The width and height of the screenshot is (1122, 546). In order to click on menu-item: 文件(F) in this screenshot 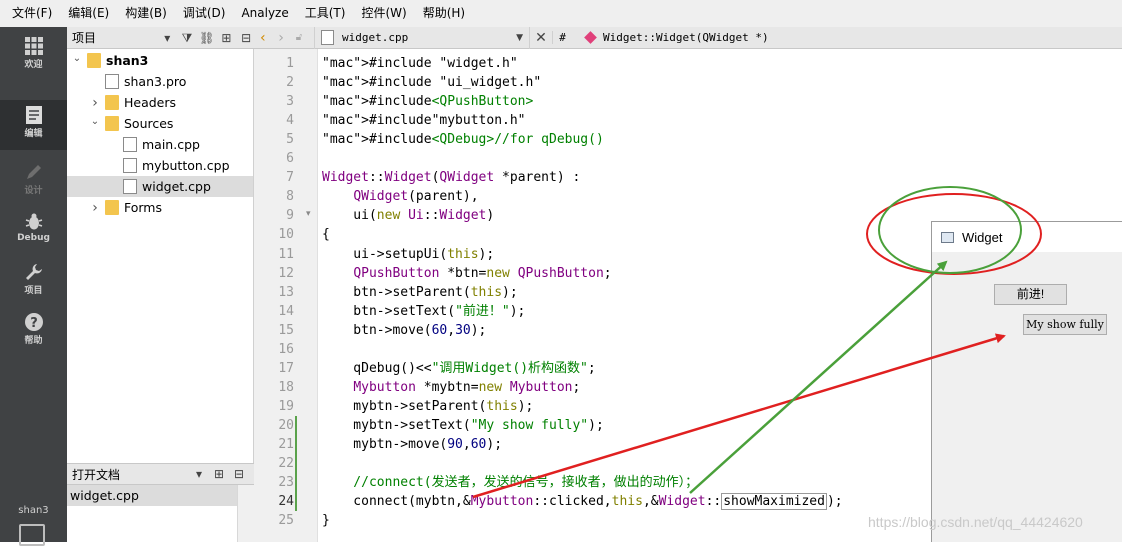, I will do `click(32, 13)`.